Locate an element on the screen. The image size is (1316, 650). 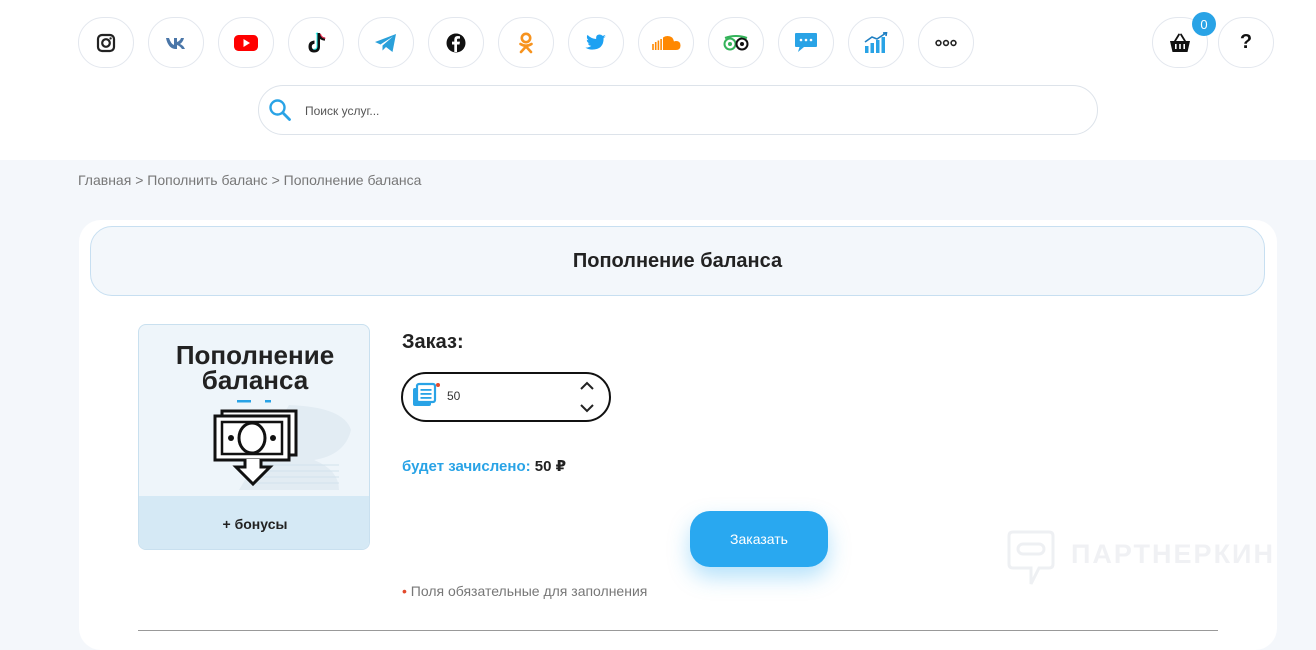
credited-amount: будет зачислено: 50 ₽ is located at coordinates (484, 466).